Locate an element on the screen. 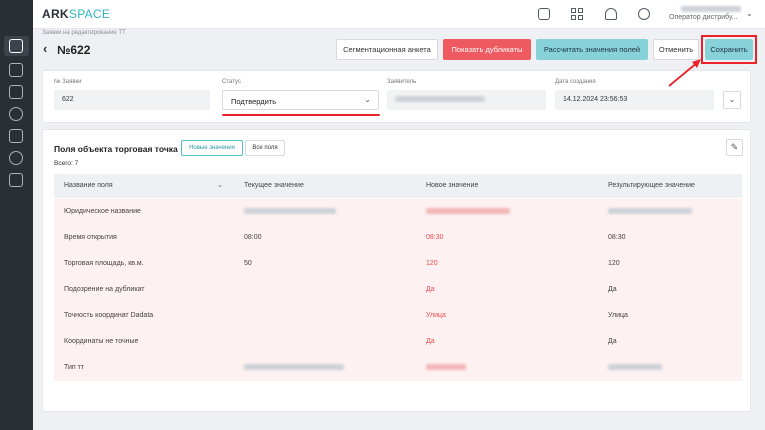 The image size is (765, 430). calculate-fields-button: Рассчитать значения полей is located at coordinates (592, 49).